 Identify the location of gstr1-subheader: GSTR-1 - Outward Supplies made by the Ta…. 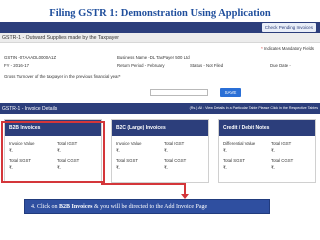
(160, 38).